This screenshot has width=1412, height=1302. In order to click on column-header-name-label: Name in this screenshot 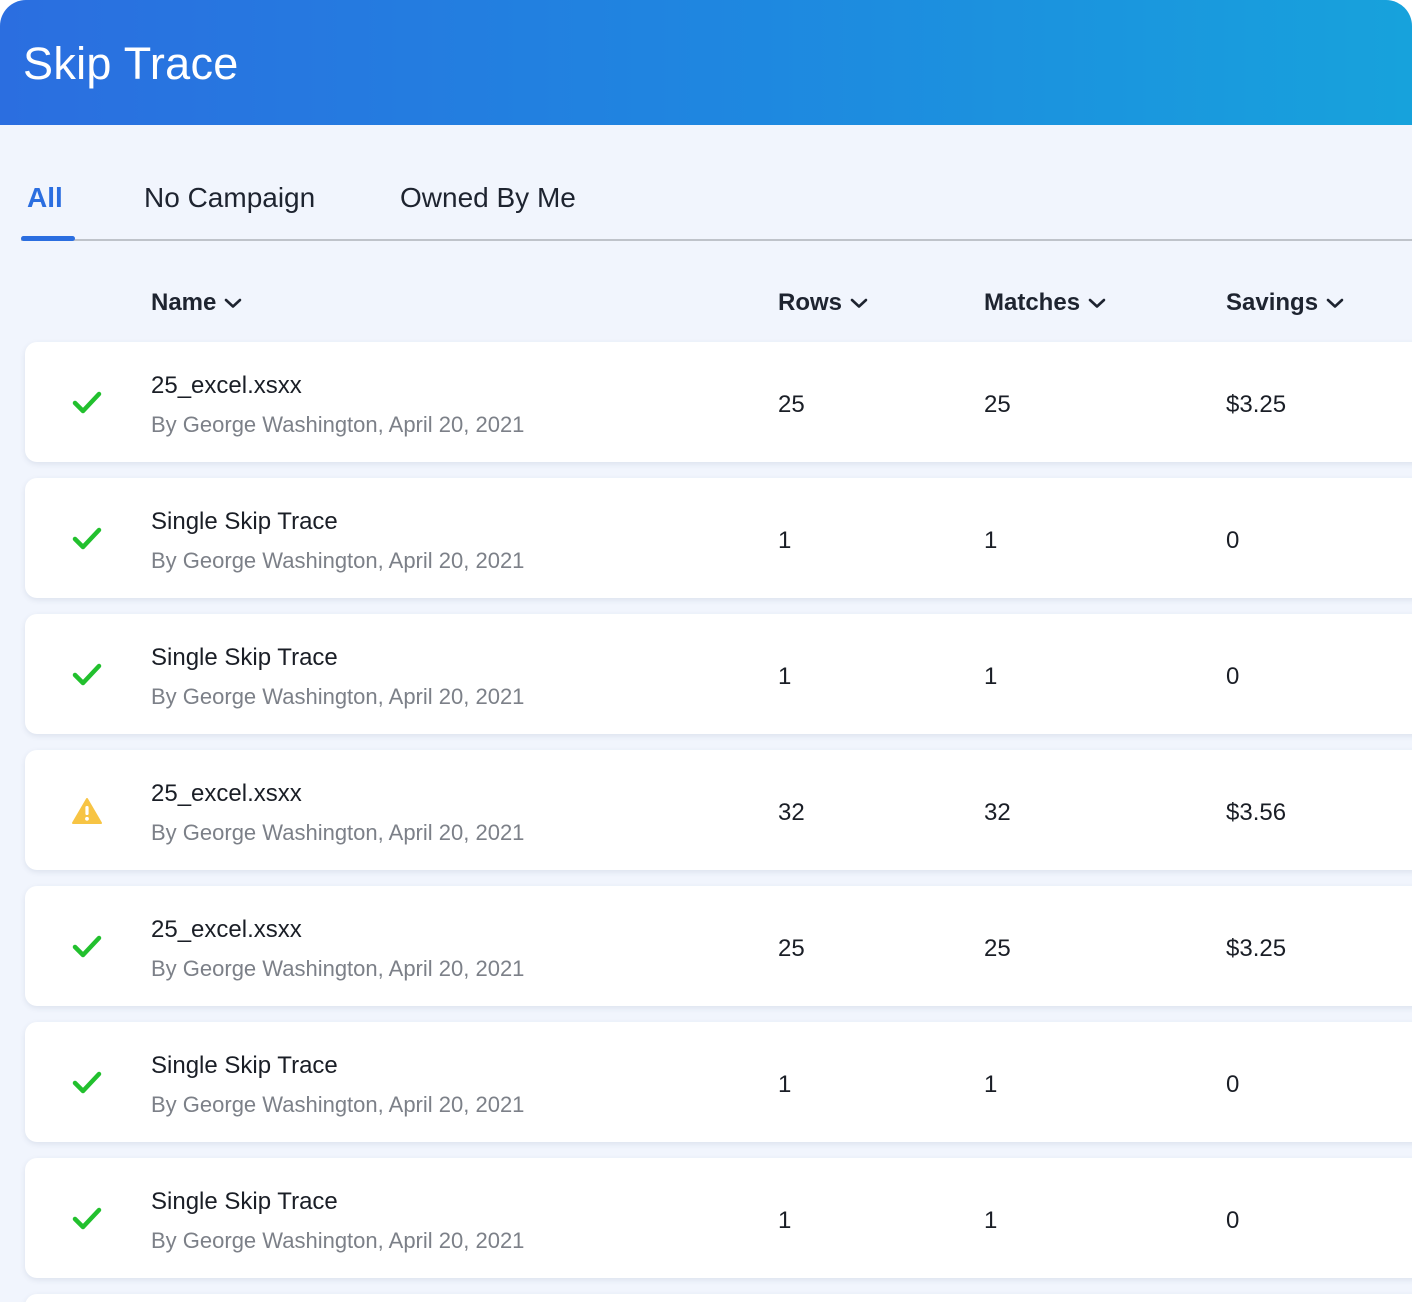, I will do `click(184, 302)`.